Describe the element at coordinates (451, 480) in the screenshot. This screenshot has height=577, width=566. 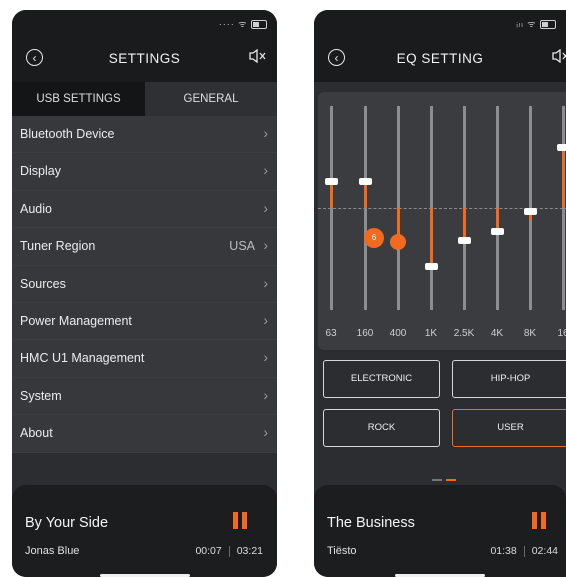
I see `page-dot-active` at that location.